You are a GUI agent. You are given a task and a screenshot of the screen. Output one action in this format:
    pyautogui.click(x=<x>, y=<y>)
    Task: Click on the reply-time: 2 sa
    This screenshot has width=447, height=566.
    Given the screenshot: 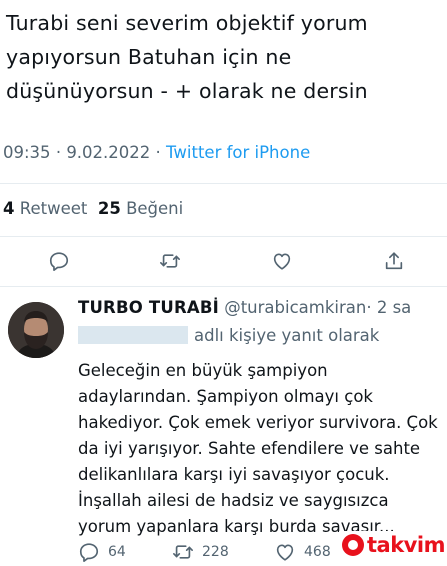 What is the action you would take?
    pyautogui.click(x=394, y=307)
    